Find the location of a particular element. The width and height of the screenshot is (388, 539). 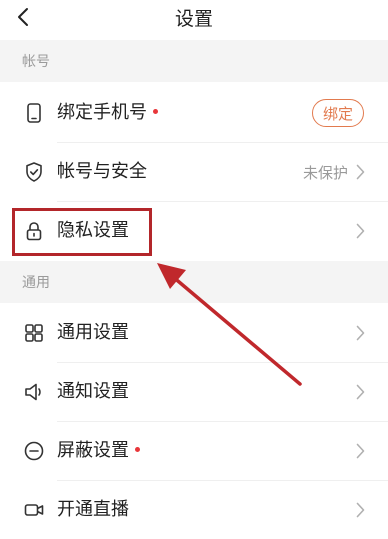

row-start-live: 开通直播 is located at coordinates (194, 510).